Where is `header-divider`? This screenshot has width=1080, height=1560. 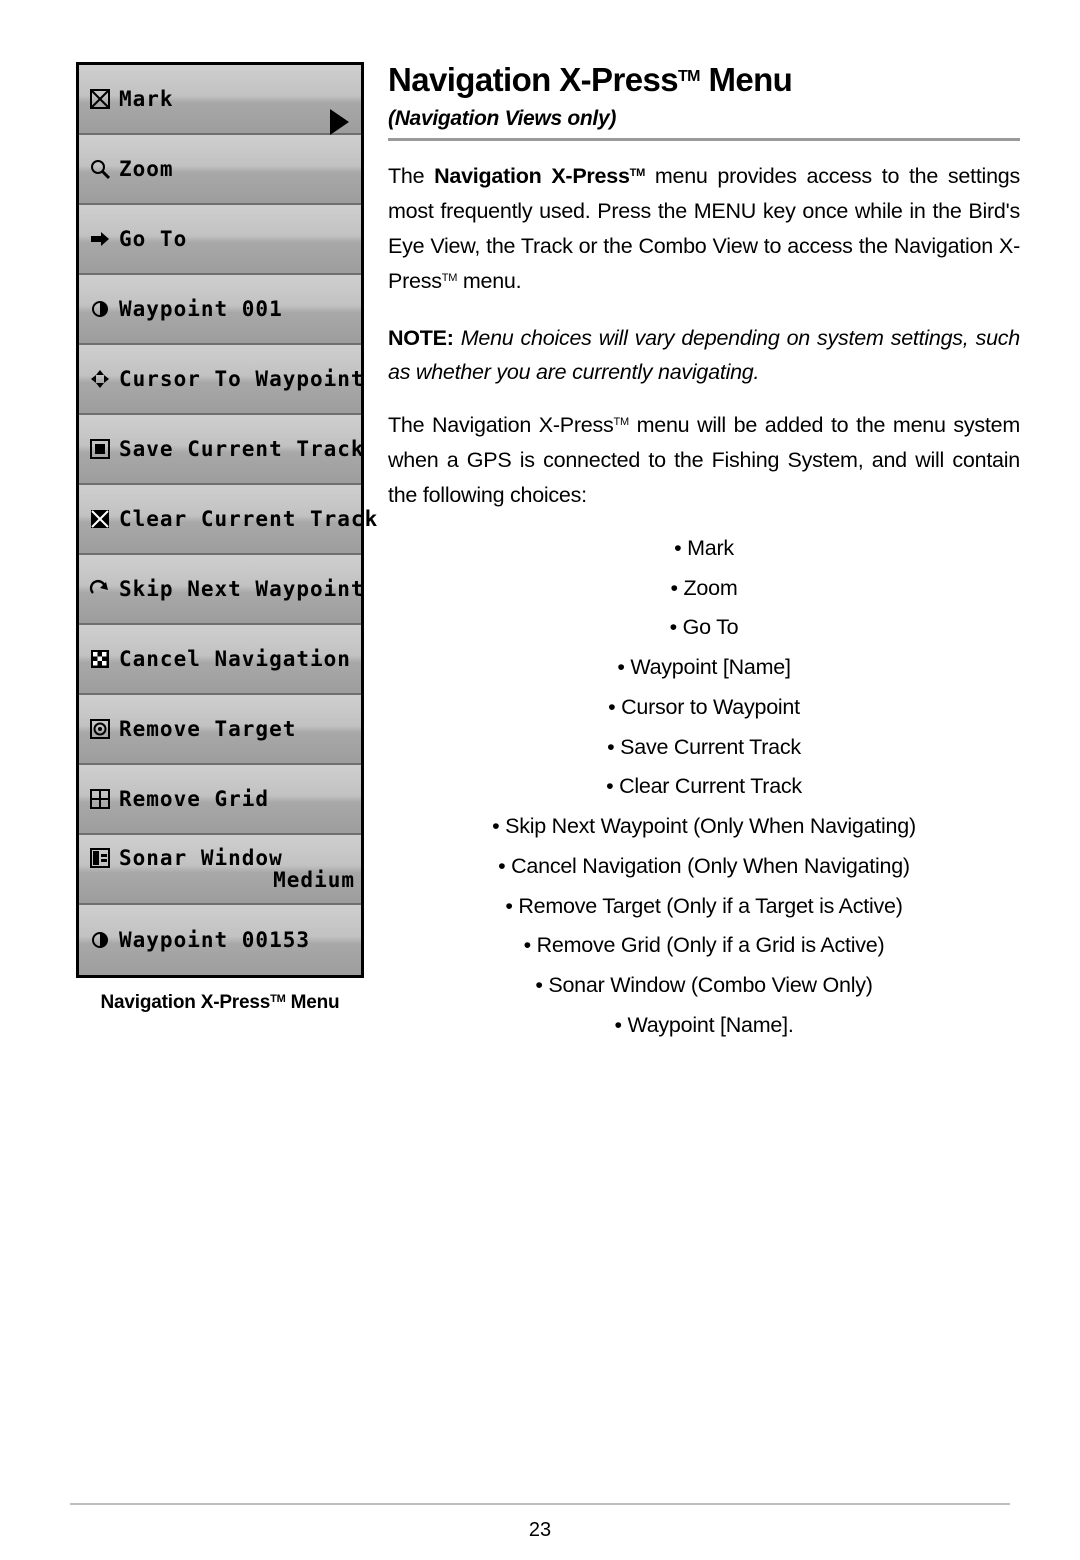 header-divider is located at coordinates (704, 140).